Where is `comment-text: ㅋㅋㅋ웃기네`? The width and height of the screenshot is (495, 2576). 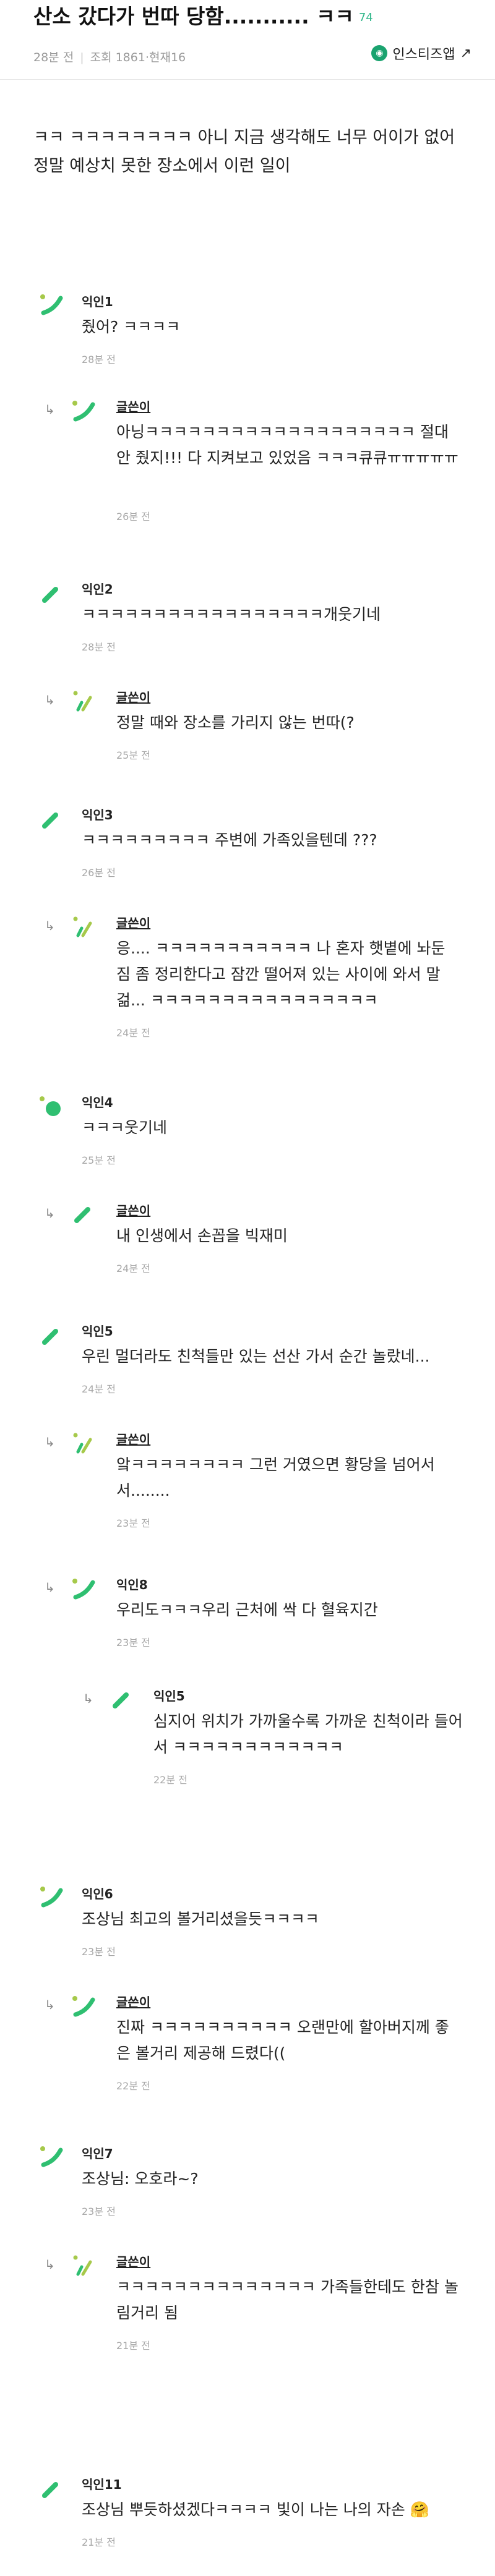
comment-text: ㅋㅋㅋ웃기네 is located at coordinates (125, 1128).